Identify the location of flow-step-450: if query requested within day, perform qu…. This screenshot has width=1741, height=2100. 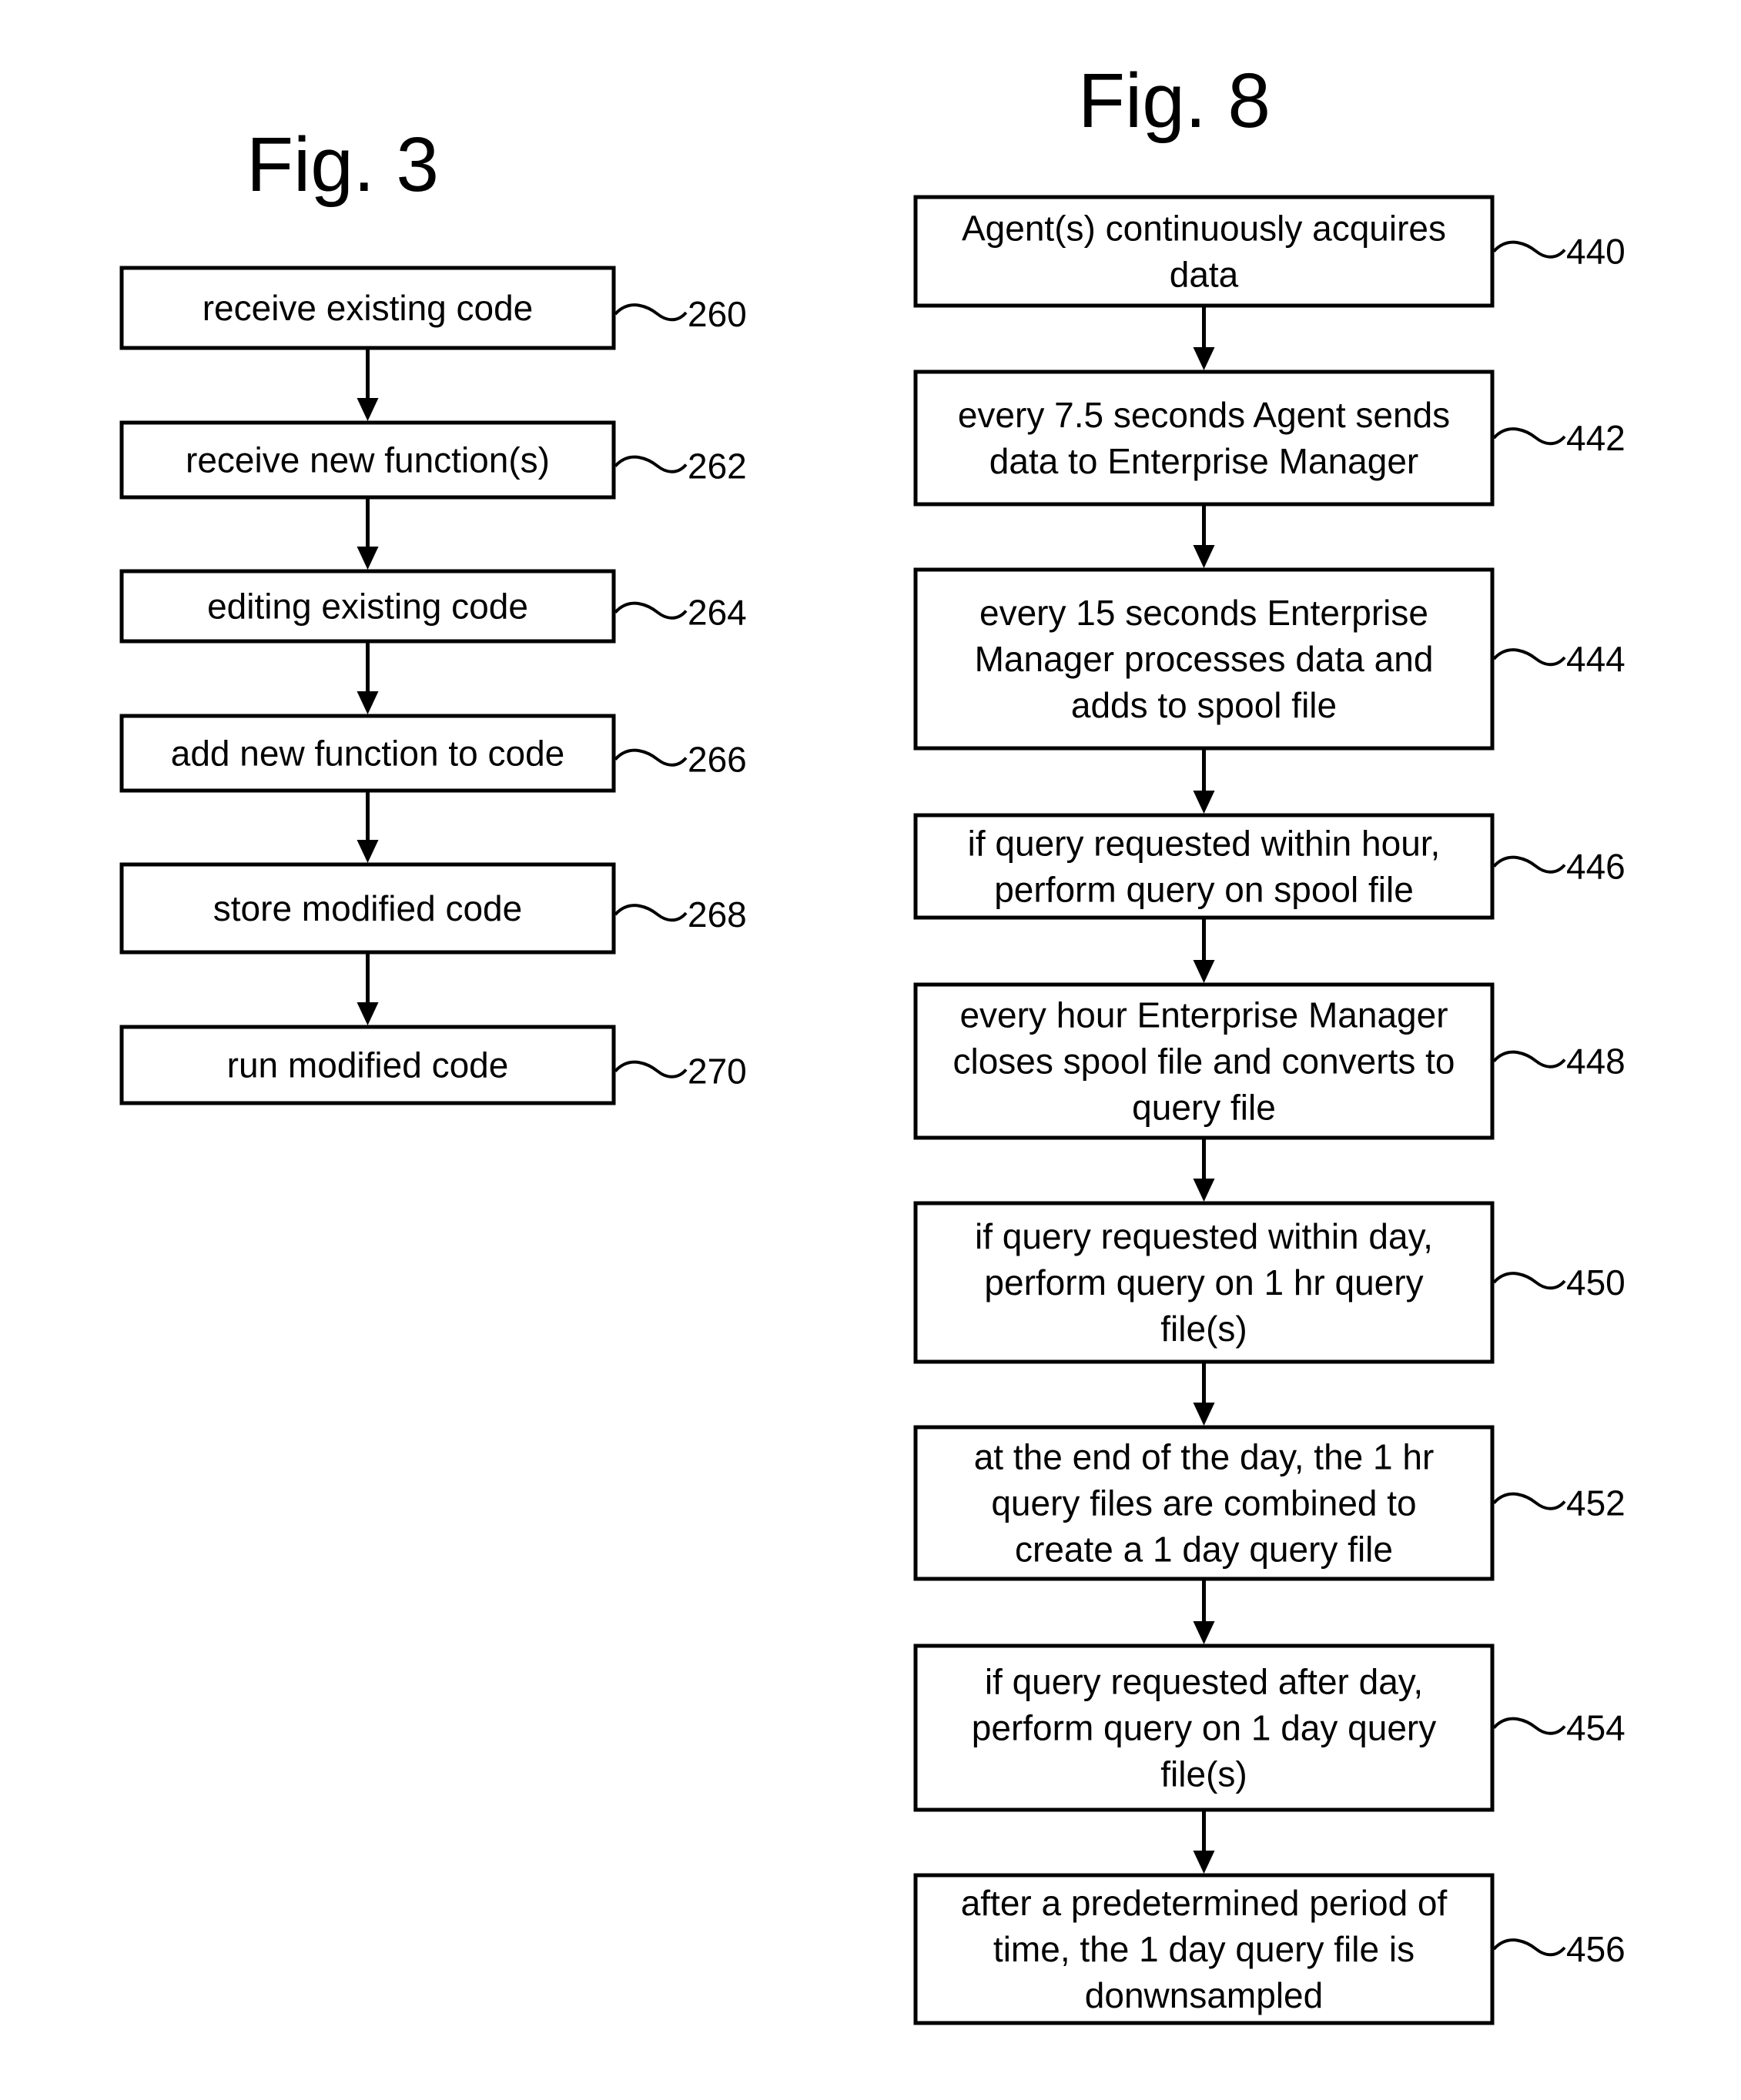
(1269, 1282).